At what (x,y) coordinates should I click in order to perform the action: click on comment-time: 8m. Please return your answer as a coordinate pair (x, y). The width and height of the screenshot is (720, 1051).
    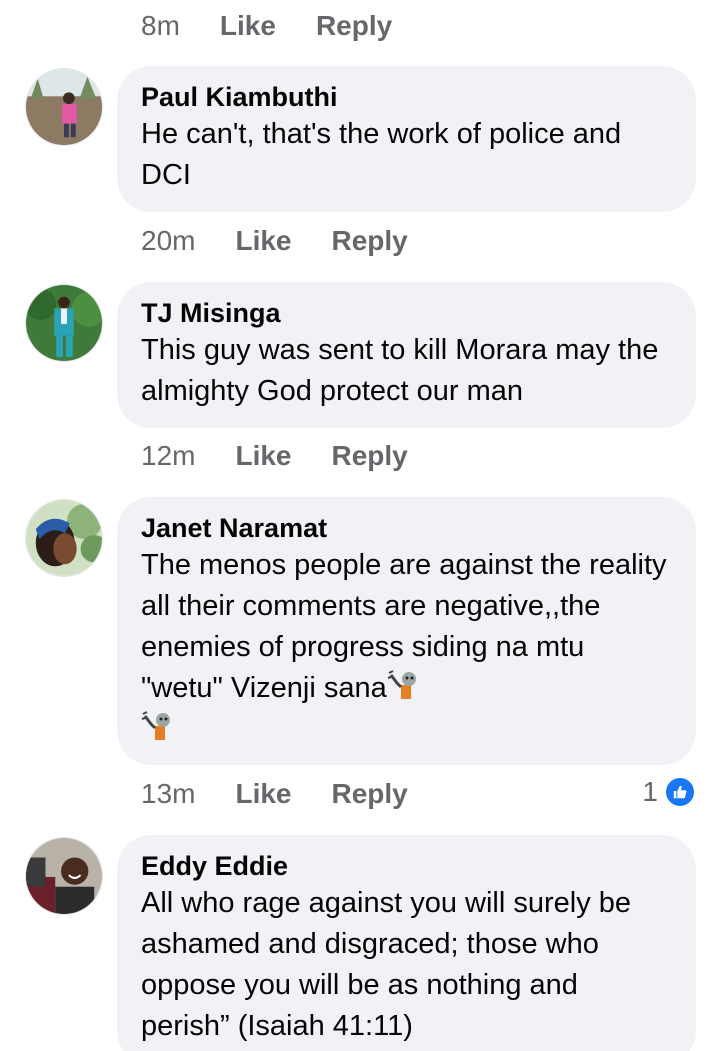
    Looking at the image, I should click on (160, 25).